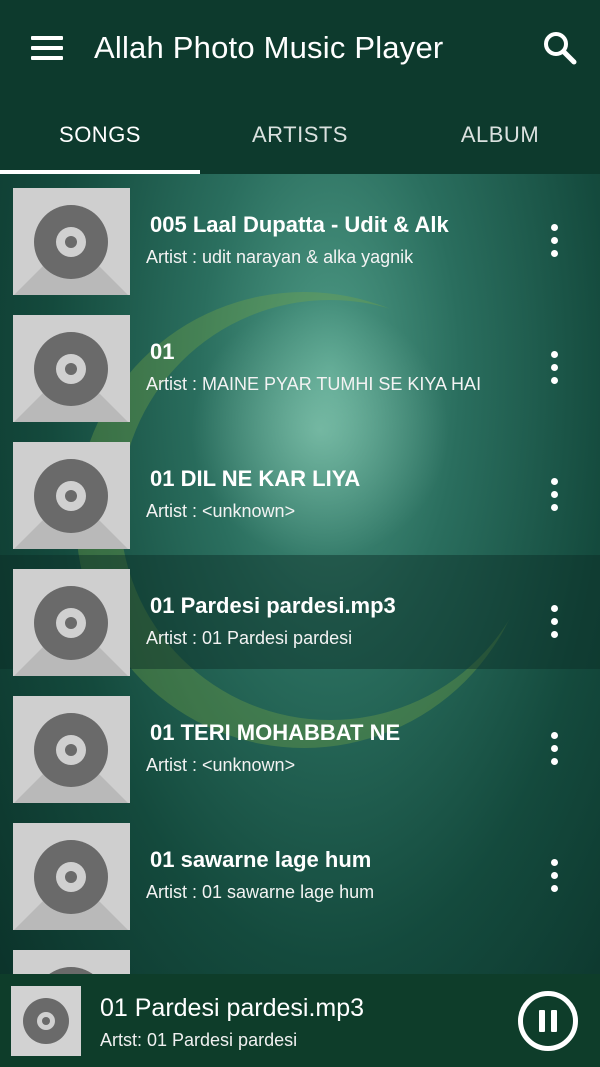 This screenshot has width=600, height=1067. Describe the element at coordinates (261, 859) in the screenshot. I see `song-title: 01 sawarne lage hum` at that location.